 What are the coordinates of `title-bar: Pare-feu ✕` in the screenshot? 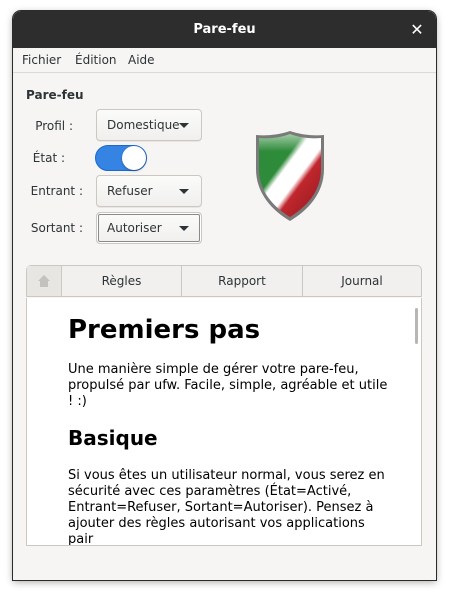 It's located at (224, 29).